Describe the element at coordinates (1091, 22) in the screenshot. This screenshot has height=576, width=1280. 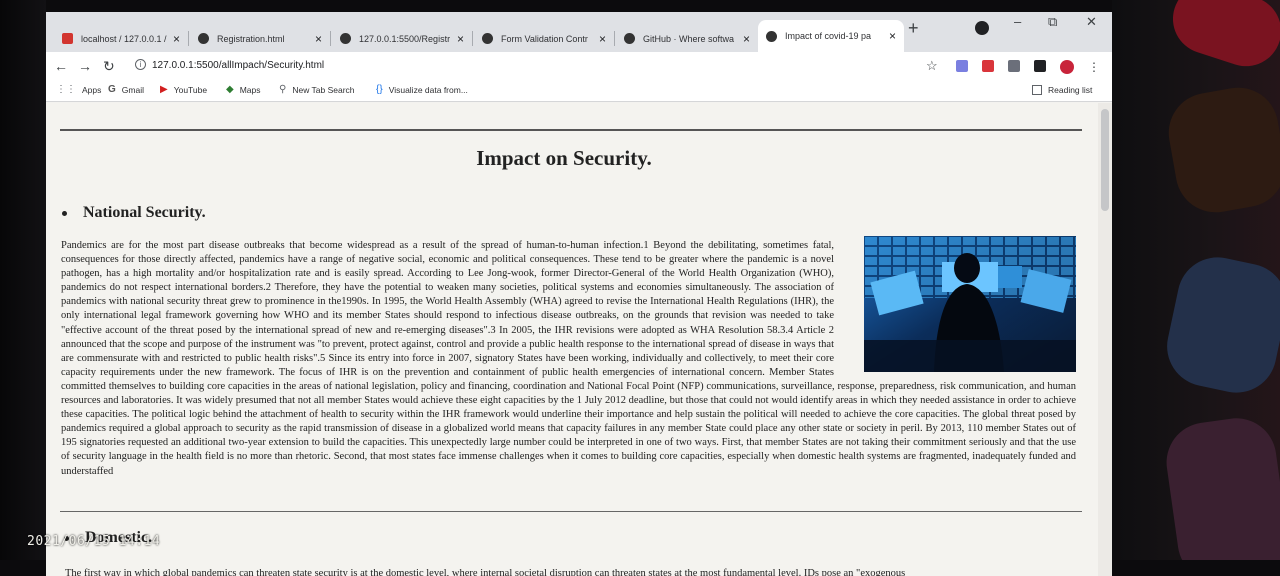
I see `close-window-button: ✕` at that location.